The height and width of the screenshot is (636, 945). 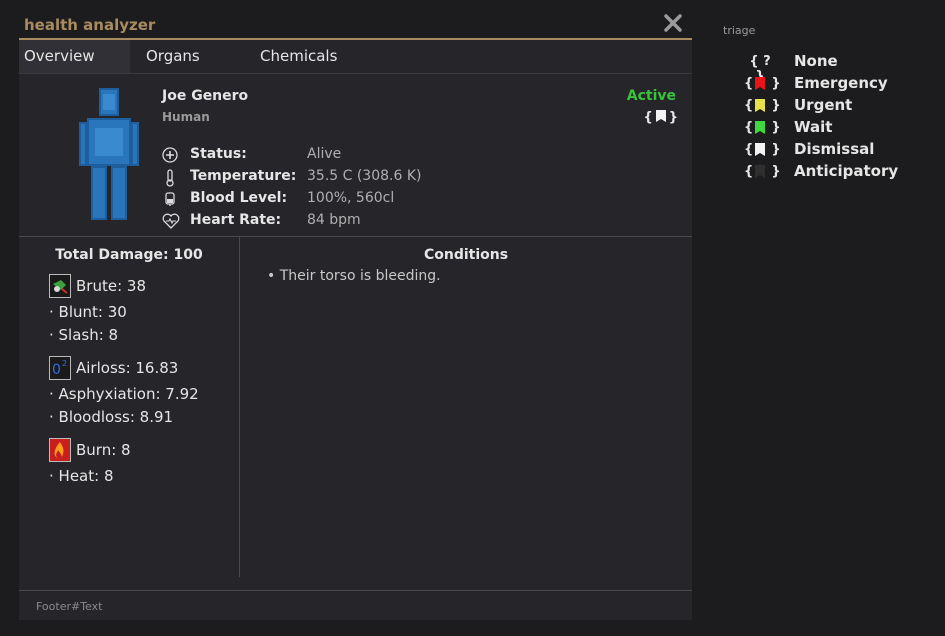 I want to click on temperature-label: Temperature:, so click(x=243, y=176).